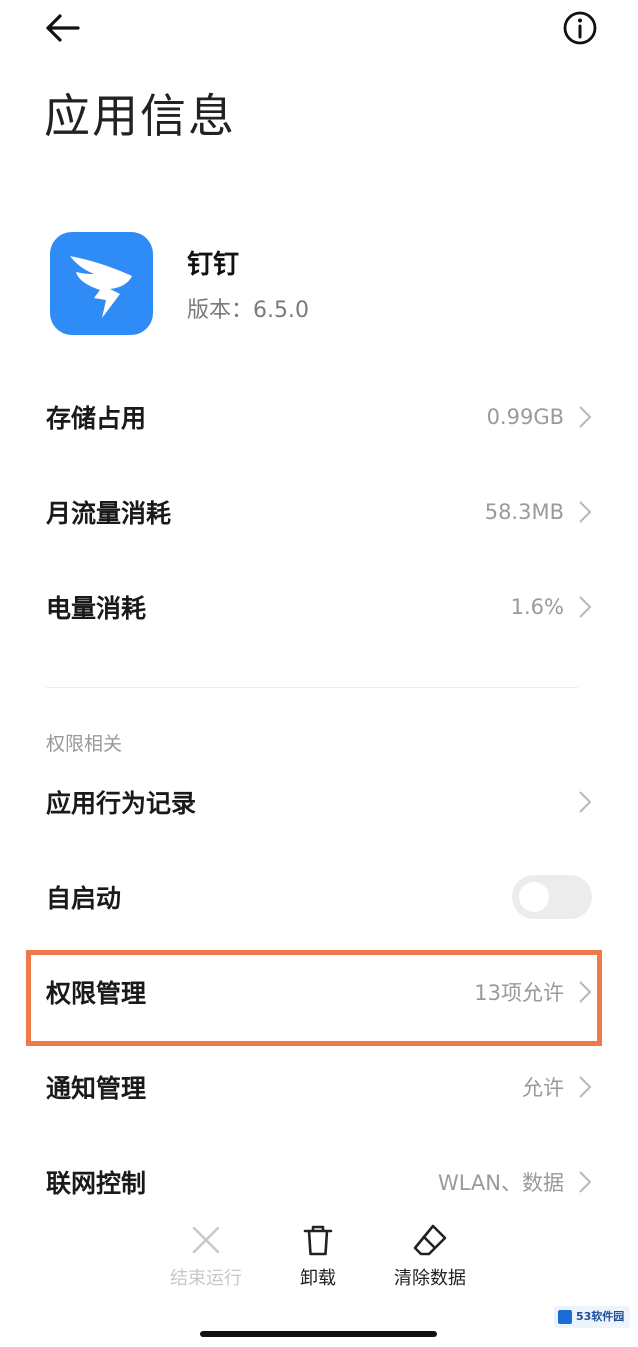 The height and width of the screenshot is (1347, 638). Describe the element at coordinates (96, 608) in the screenshot. I see `battery-usage-label: 电量消耗` at that location.